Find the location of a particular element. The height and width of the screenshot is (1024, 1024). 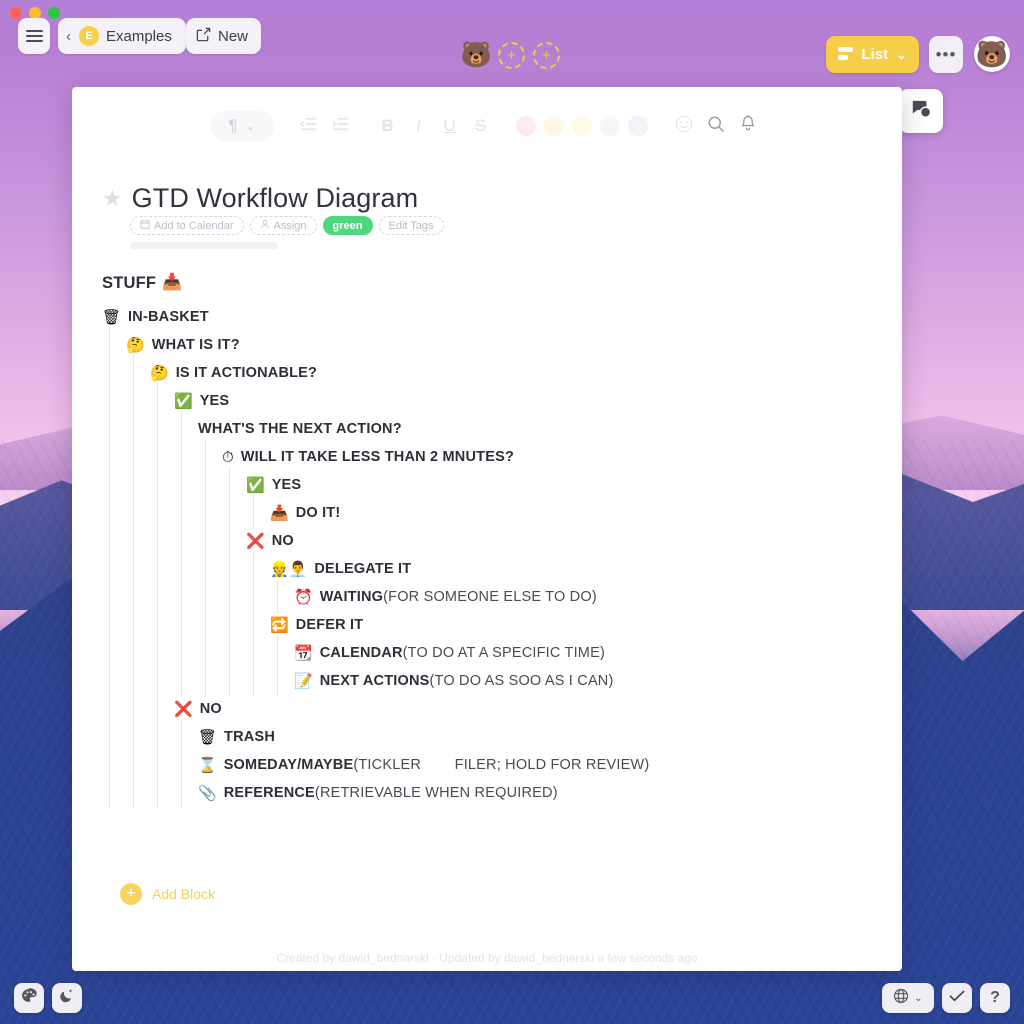

outline-node-yes-2: ✅ YES is located at coordinates (492, 485).